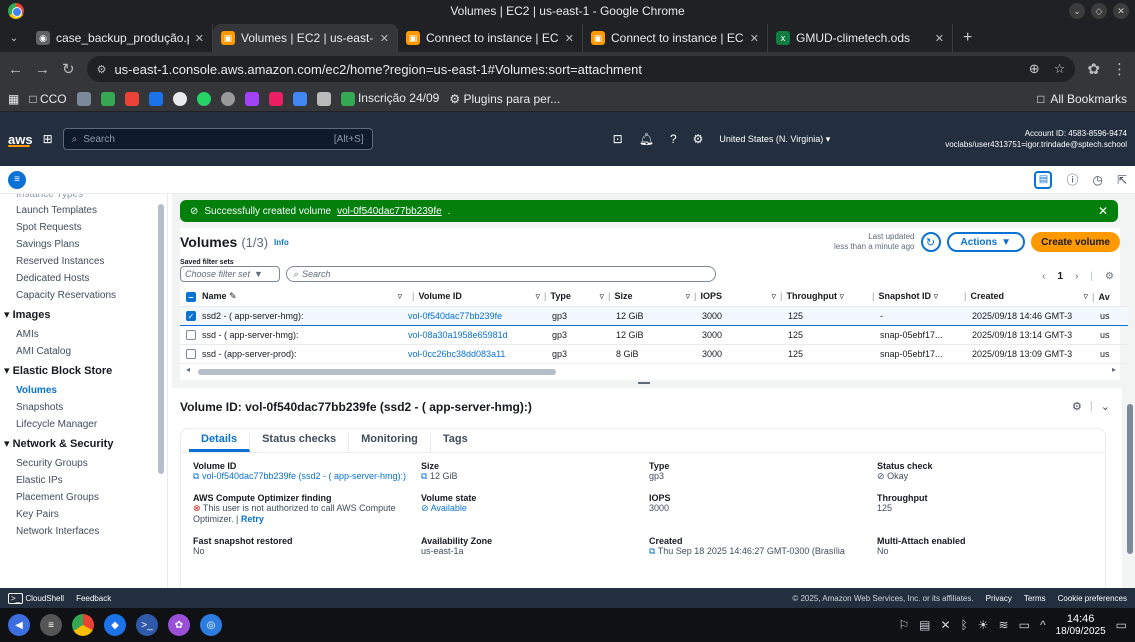  I want to click on youtube-icon, so click(131, 98).